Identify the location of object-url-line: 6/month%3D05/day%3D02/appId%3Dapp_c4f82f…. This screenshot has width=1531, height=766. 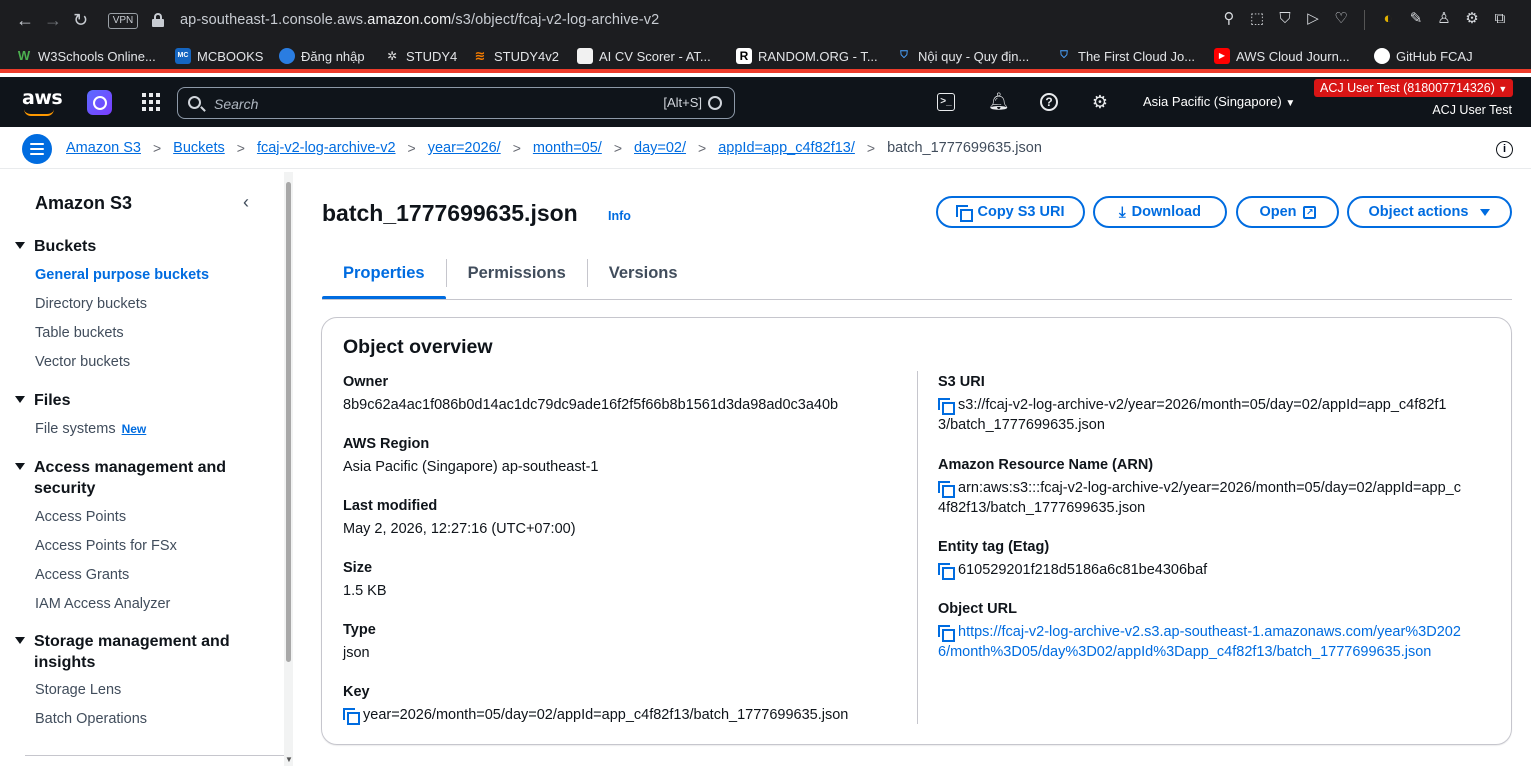
(1218, 652).